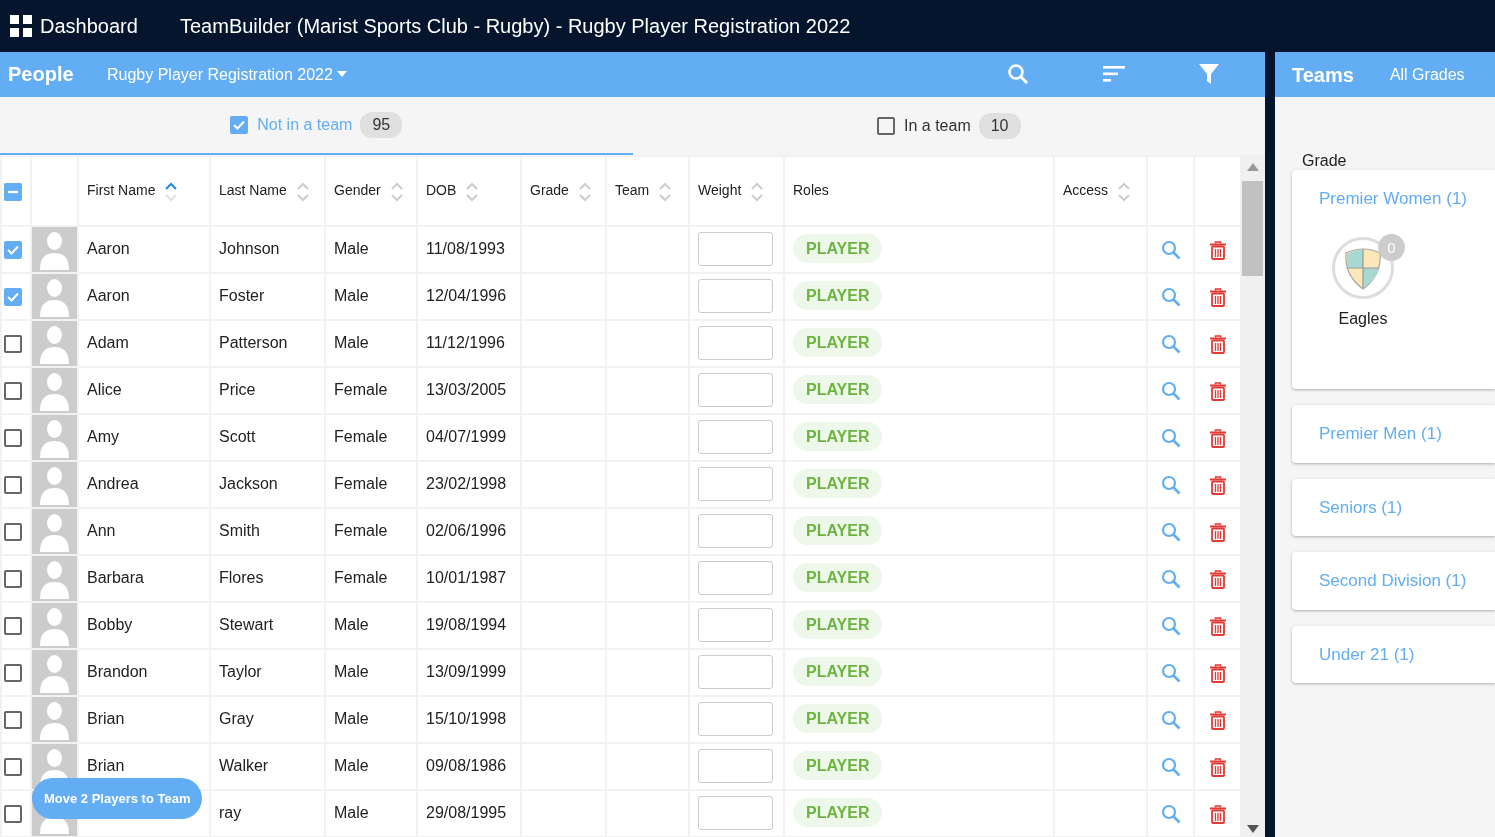 Image resolution: width=1495 pixels, height=837 pixels. Describe the element at coordinates (466, 296) in the screenshot. I see `table-cell: 12/04/1996` at that location.